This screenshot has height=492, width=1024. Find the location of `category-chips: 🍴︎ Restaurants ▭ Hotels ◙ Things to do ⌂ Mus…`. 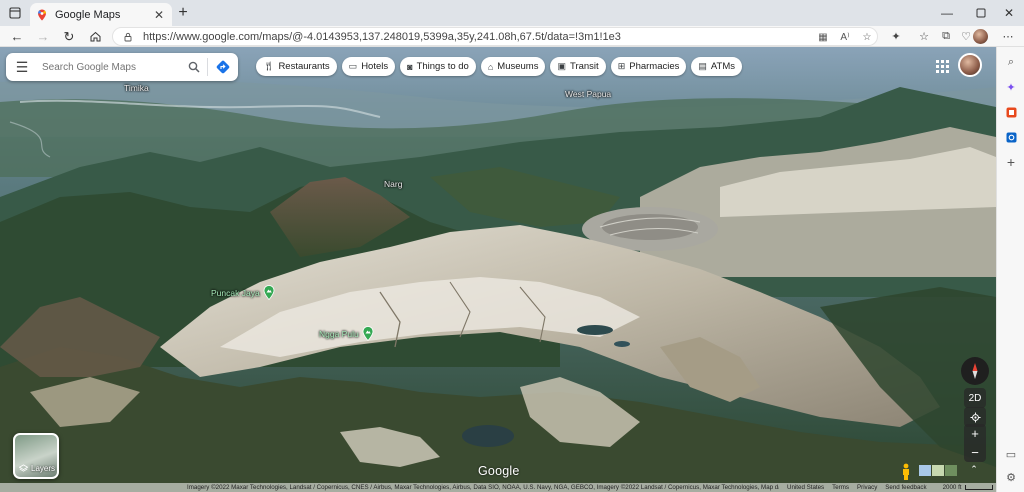

category-chips: 🍴︎ Restaurants ▭ Hotels ◙ Things to do ⌂ Mus… is located at coordinates (499, 66).